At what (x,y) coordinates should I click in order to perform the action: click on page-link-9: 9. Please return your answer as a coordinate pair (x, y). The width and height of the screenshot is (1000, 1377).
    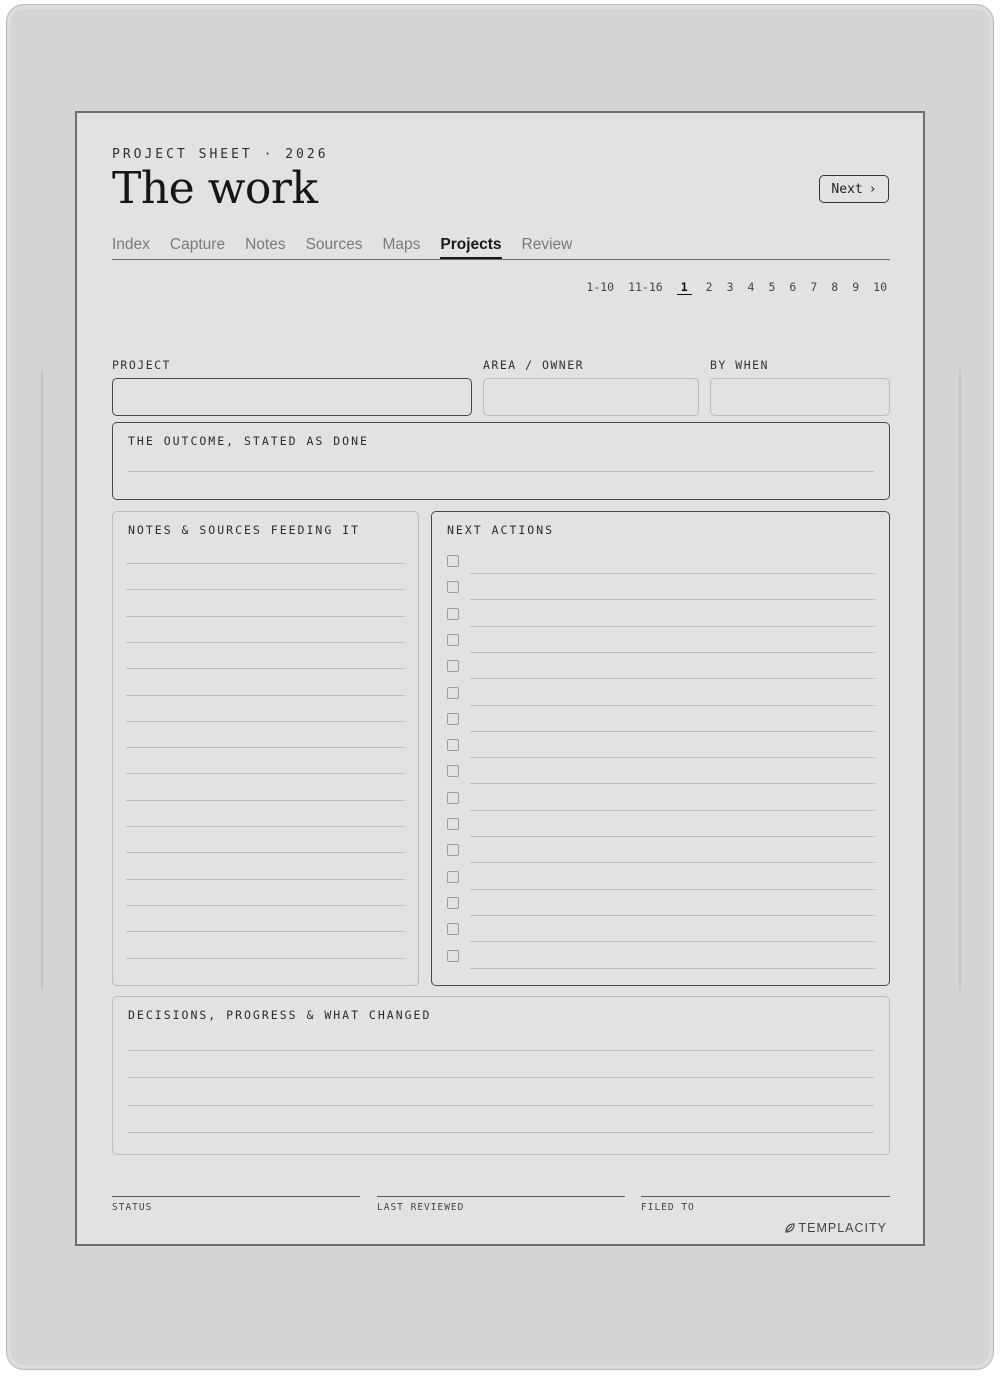
    Looking at the image, I should click on (855, 287).